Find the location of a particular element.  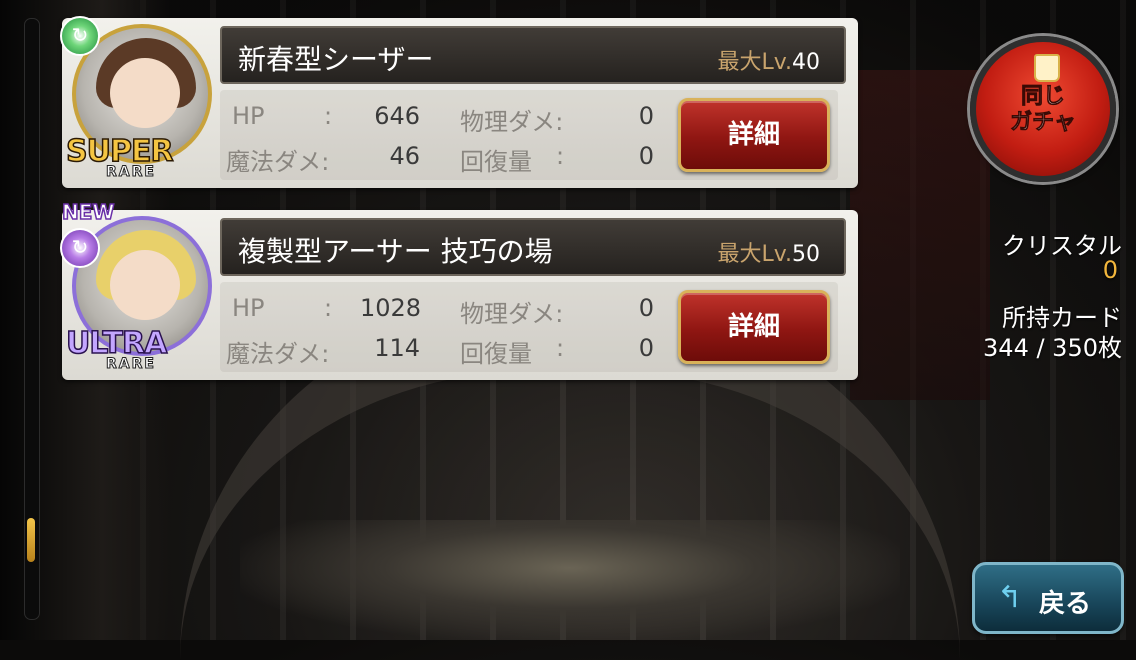

same-gacha-label: 同じ ガチャ is located at coordinates (1043, 110).